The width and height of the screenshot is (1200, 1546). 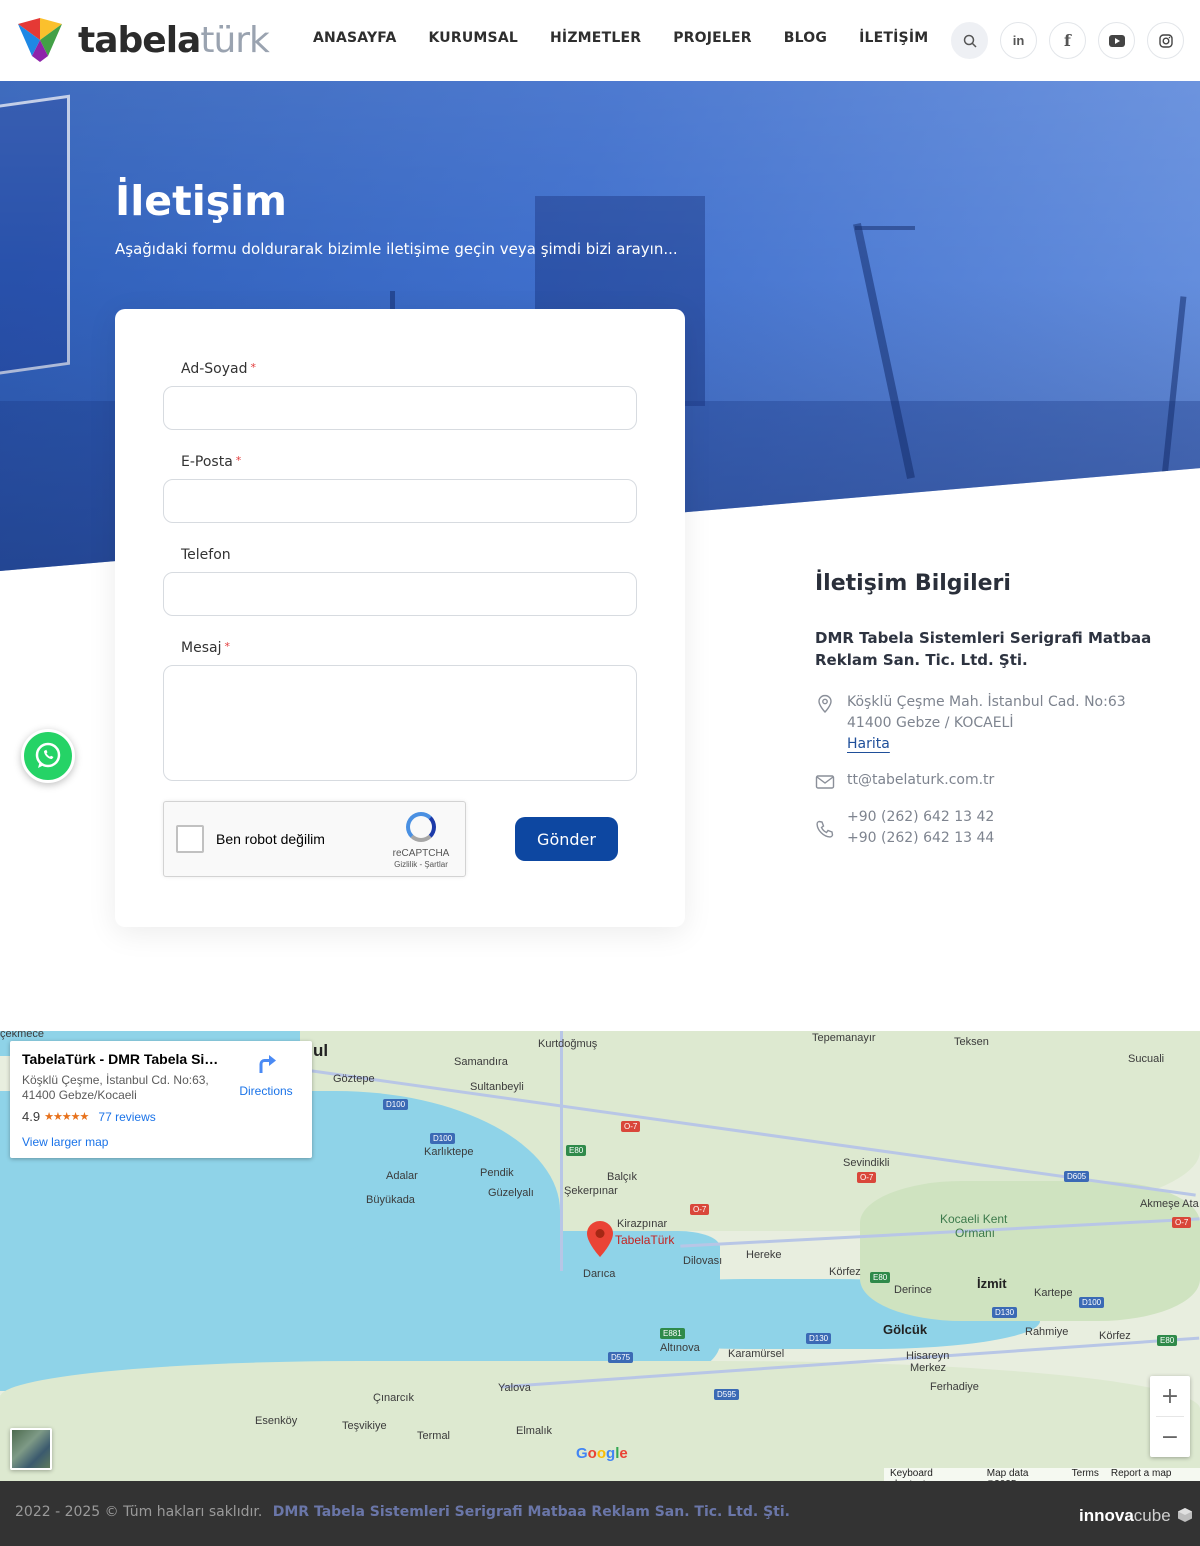 I want to click on nav-item-projeler: PROJELER, so click(x=712, y=38).